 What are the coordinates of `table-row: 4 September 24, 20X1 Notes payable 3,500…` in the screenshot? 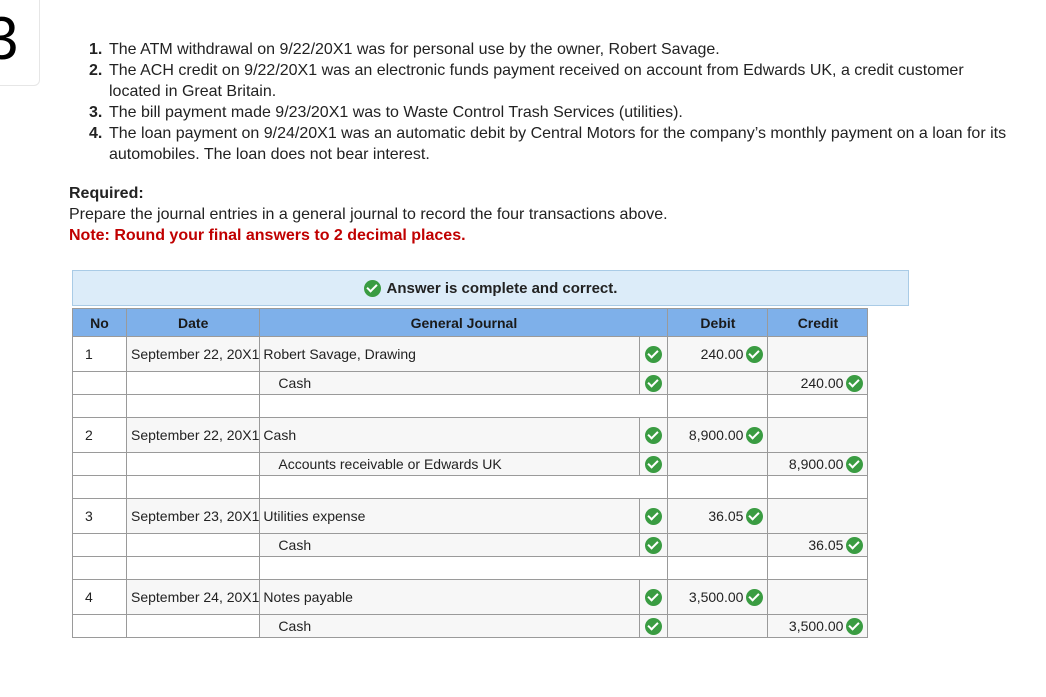 It's located at (470, 597).